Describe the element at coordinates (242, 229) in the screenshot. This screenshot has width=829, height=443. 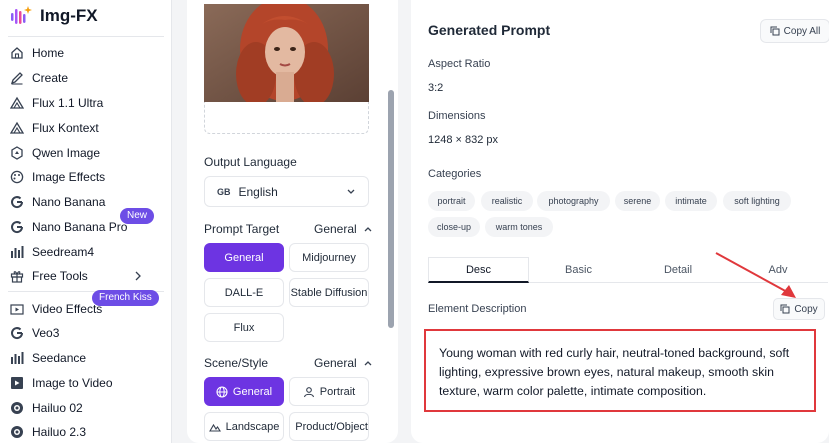
I see `prompt-target-label: Prompt Target` at that location.